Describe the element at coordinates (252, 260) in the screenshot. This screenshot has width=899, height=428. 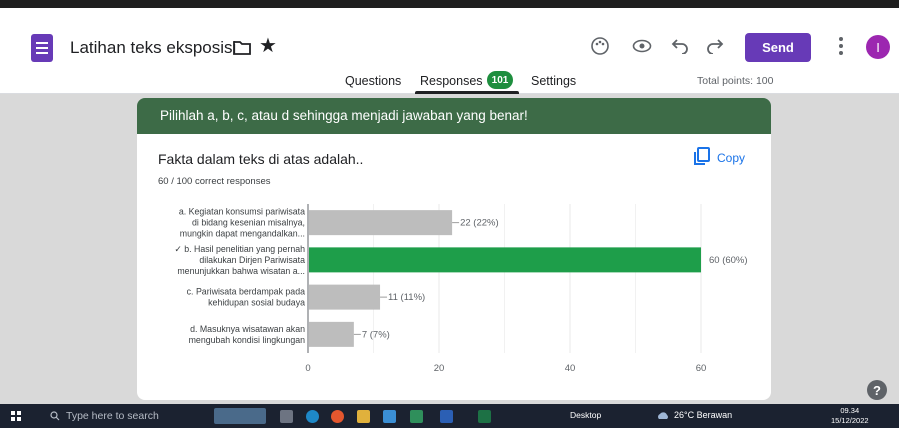
I see `category-label: dilakukan Dirjen Pariwisata` at that location.